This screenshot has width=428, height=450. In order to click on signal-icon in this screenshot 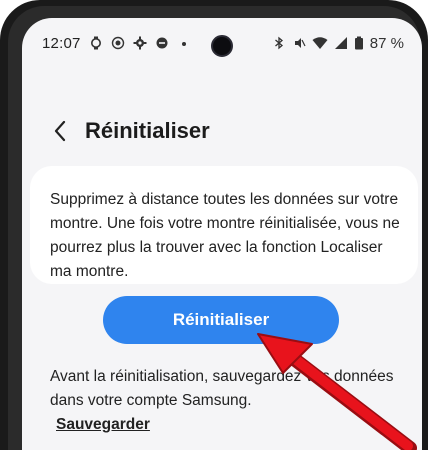, I will do `click(340, 43)`.